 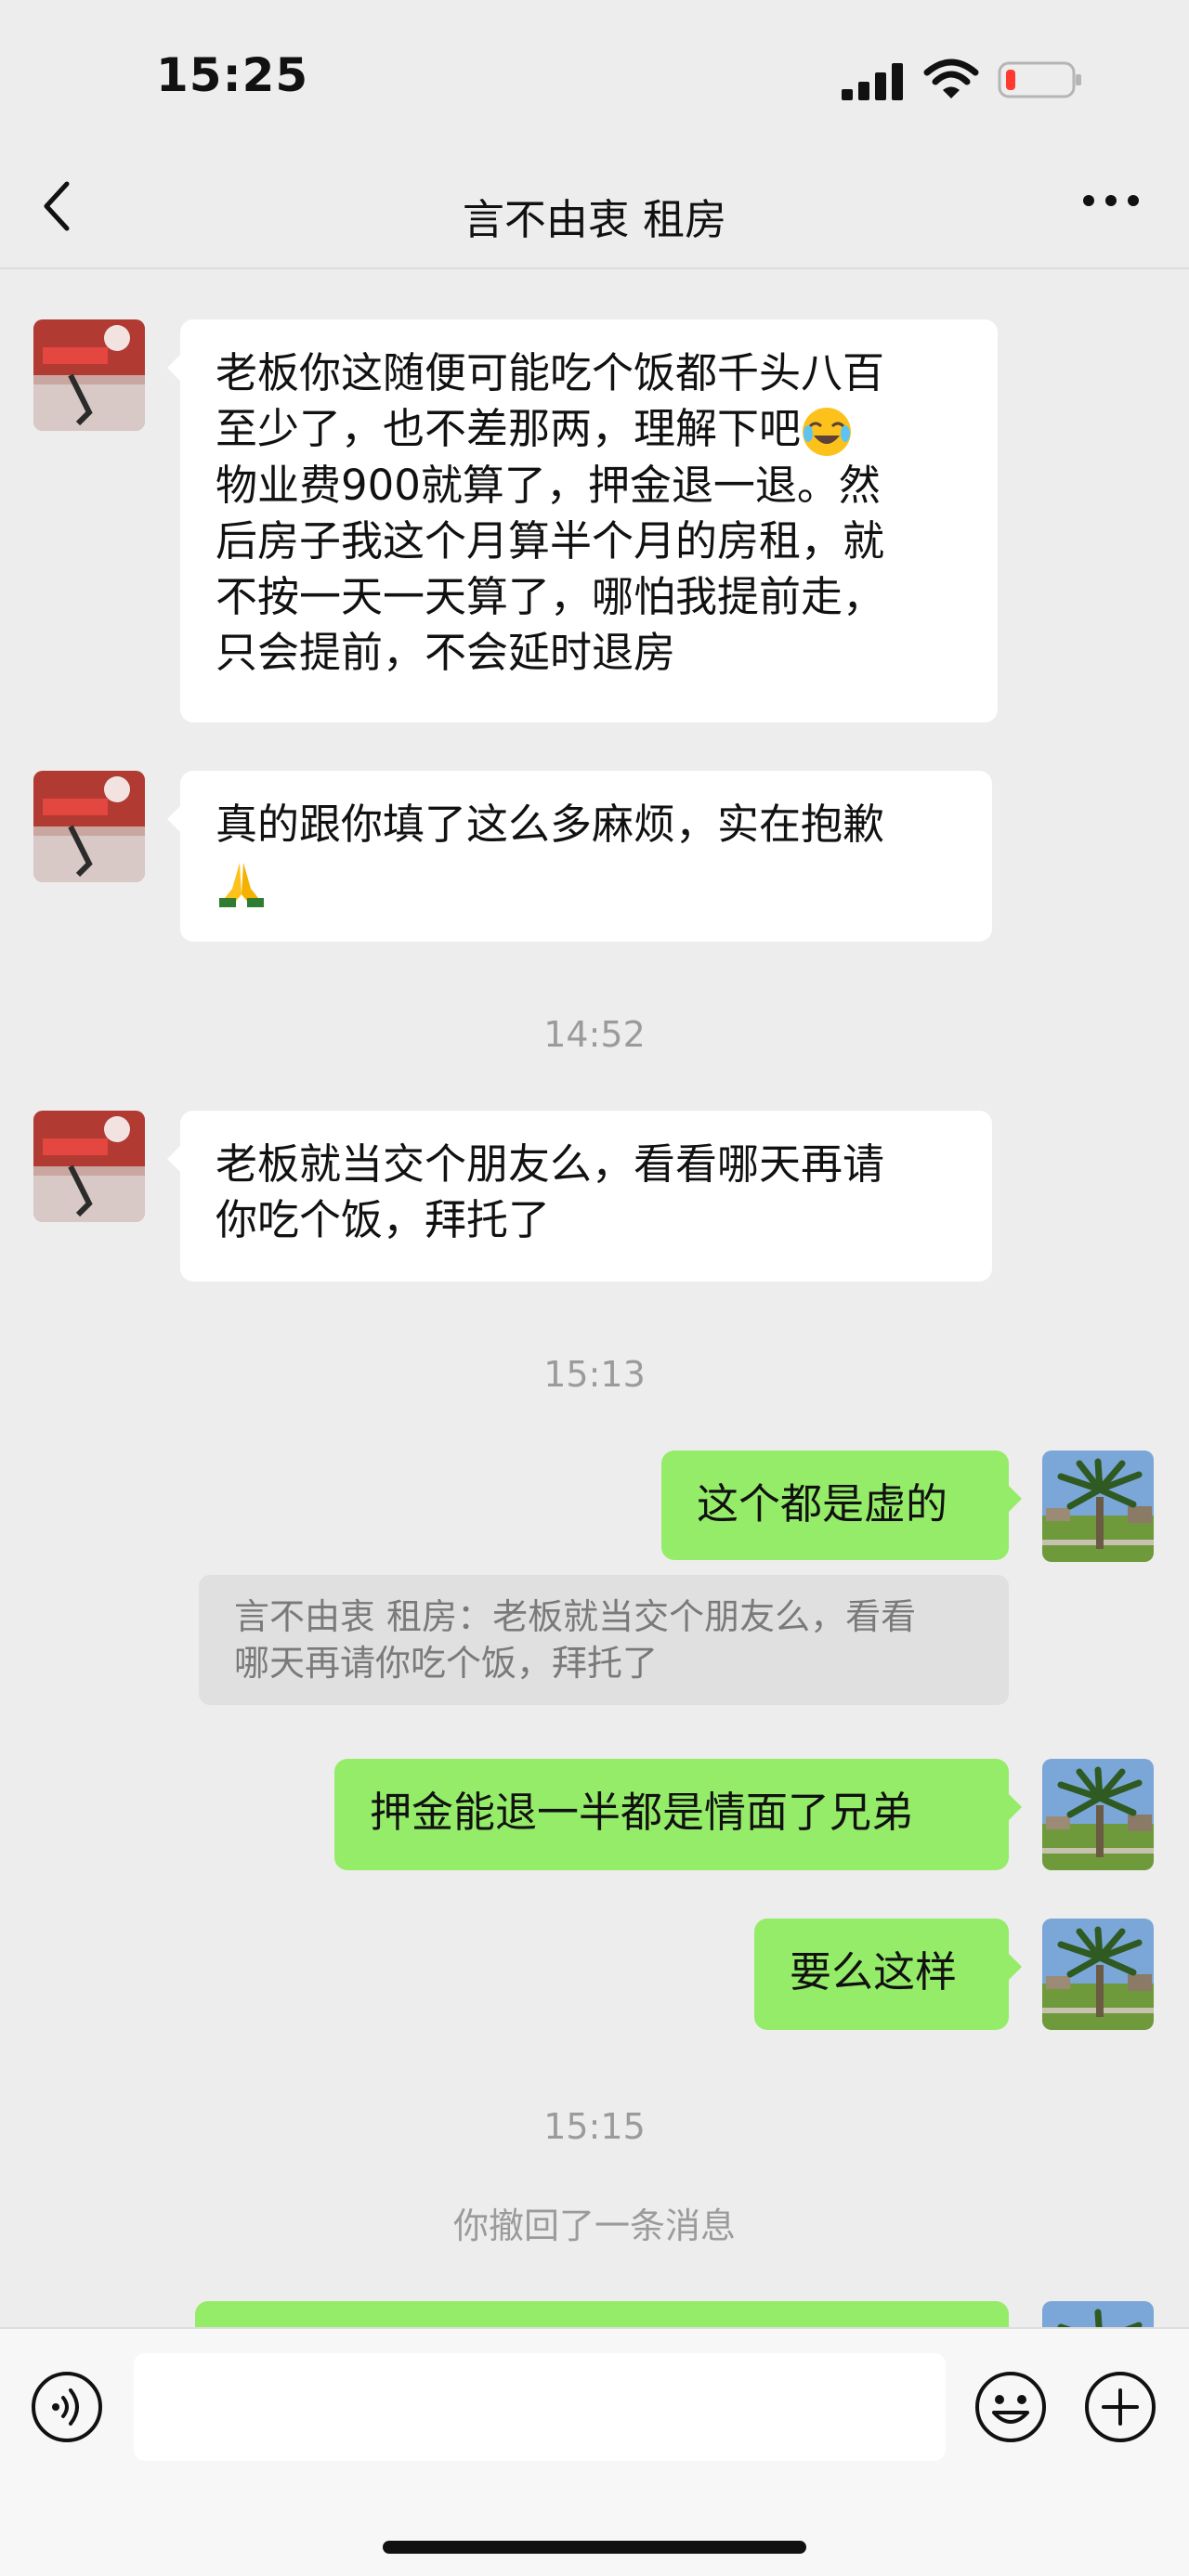 I want to click on message-bubble-incoming: 老板就当交个朋友么，看看哪天再请 你吃个饭，拜托了, so click(x=580, y=1196).